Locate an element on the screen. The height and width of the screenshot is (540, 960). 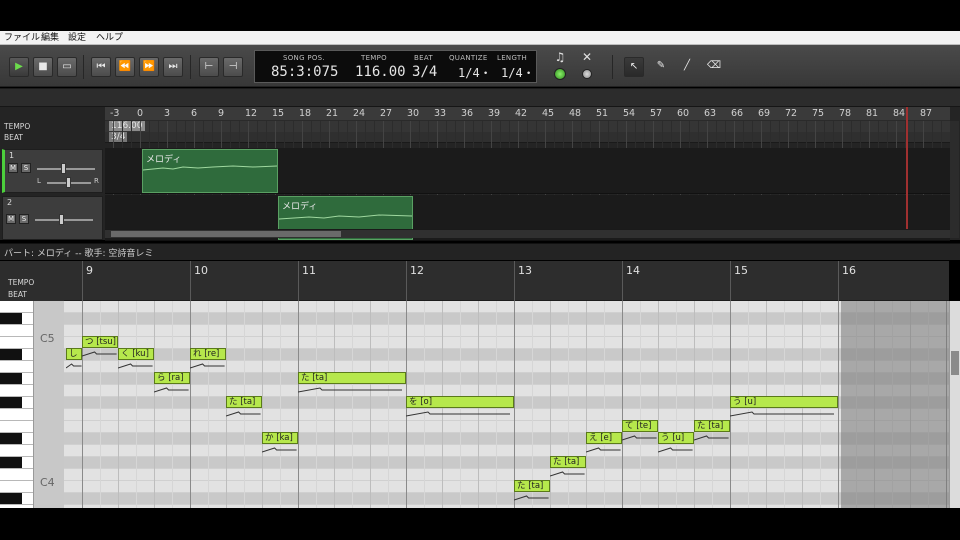
part-clip: メロディ is located at coordinates (210, 171).